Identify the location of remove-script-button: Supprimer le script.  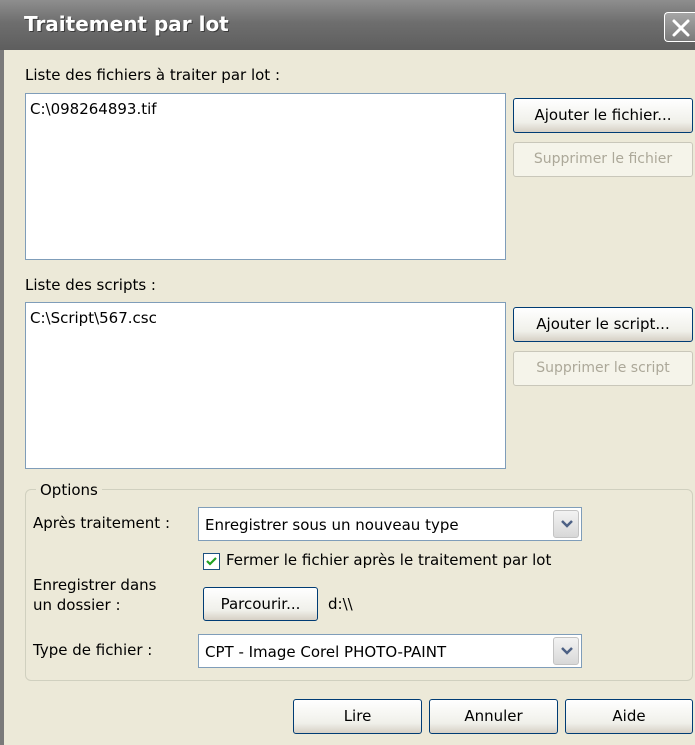
(603, 368).